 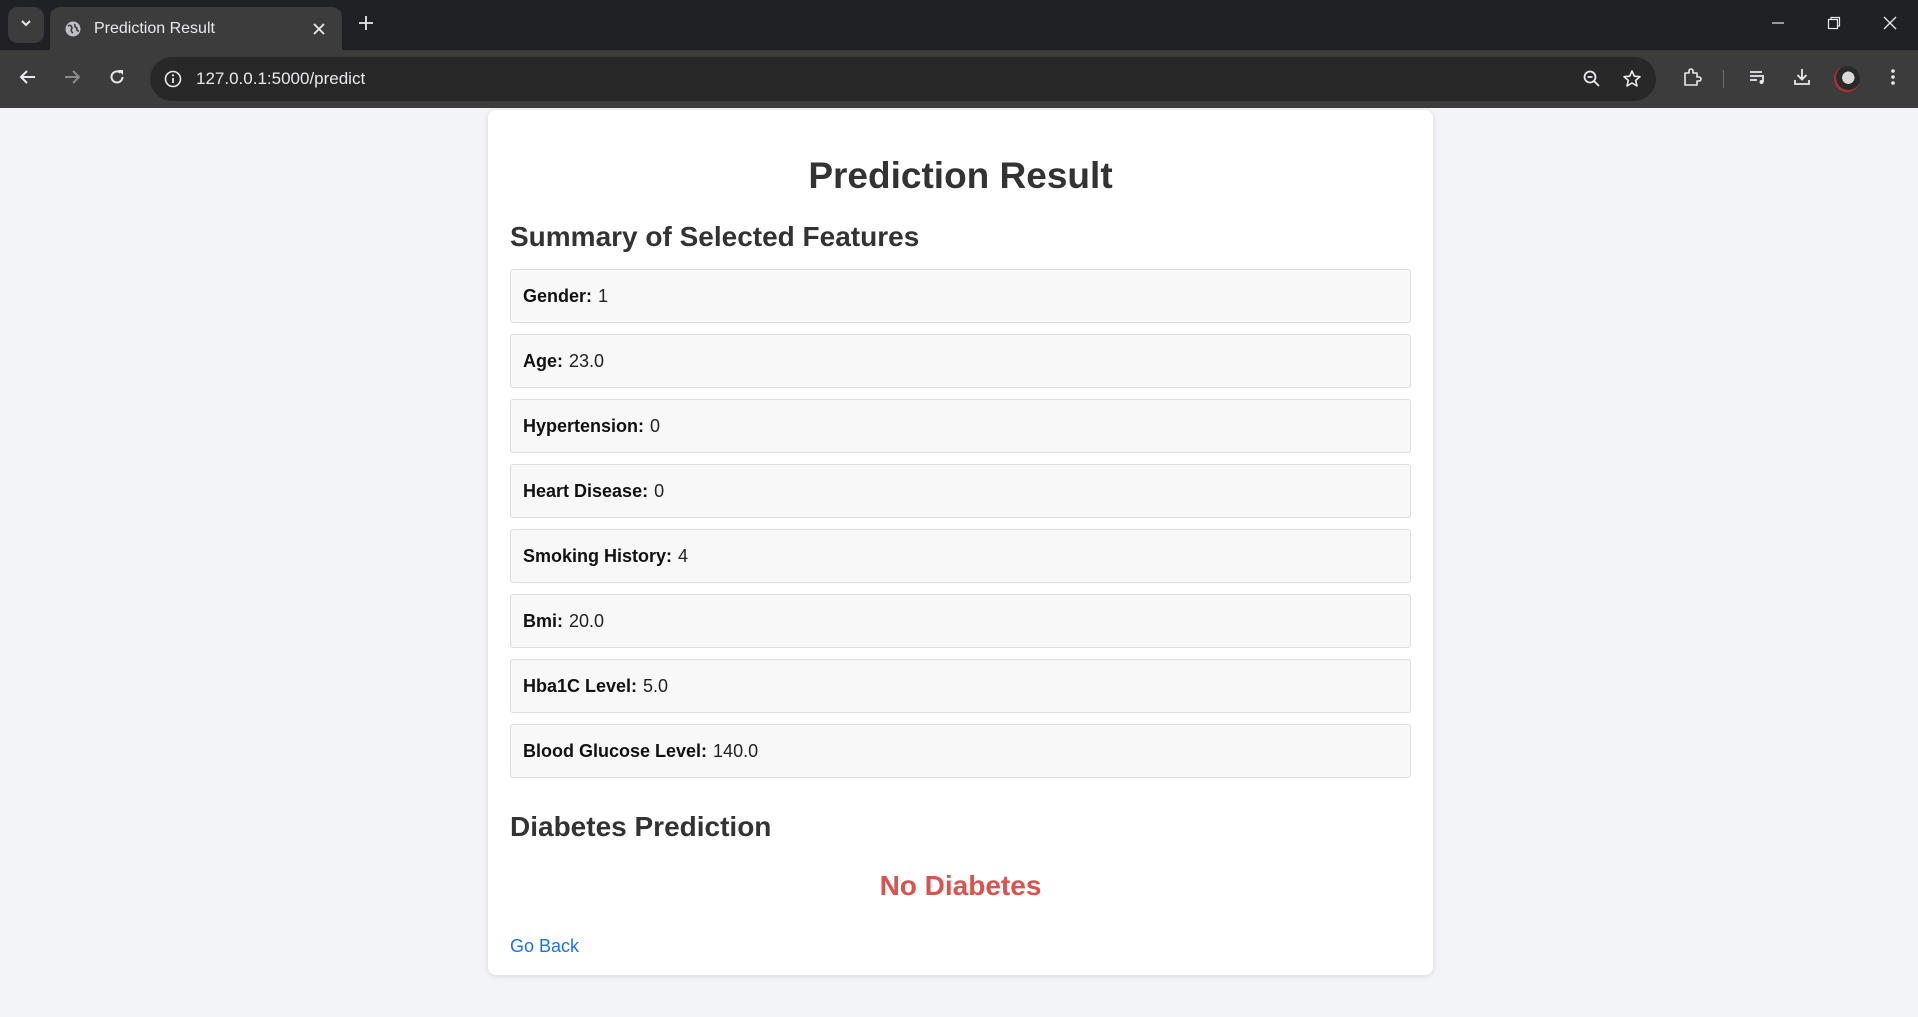 I want to click on browser-tabstrip: Prediction Result, so click(x=959, y=25).